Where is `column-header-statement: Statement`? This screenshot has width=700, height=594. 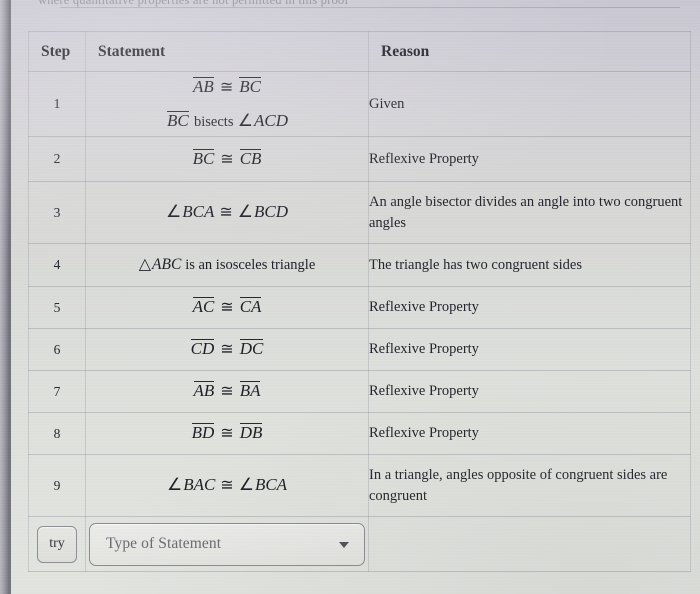
column-header-statement: Statement is located at coordinates (227, 51).